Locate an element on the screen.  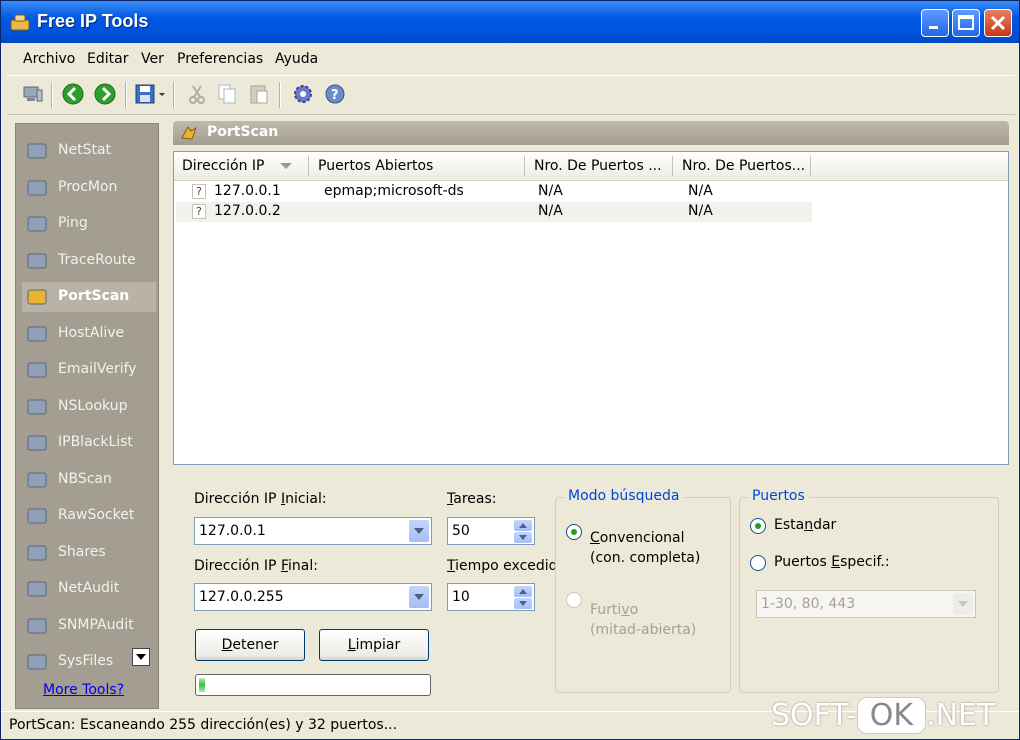
conventional-radio is located at coordinates (574, 532).